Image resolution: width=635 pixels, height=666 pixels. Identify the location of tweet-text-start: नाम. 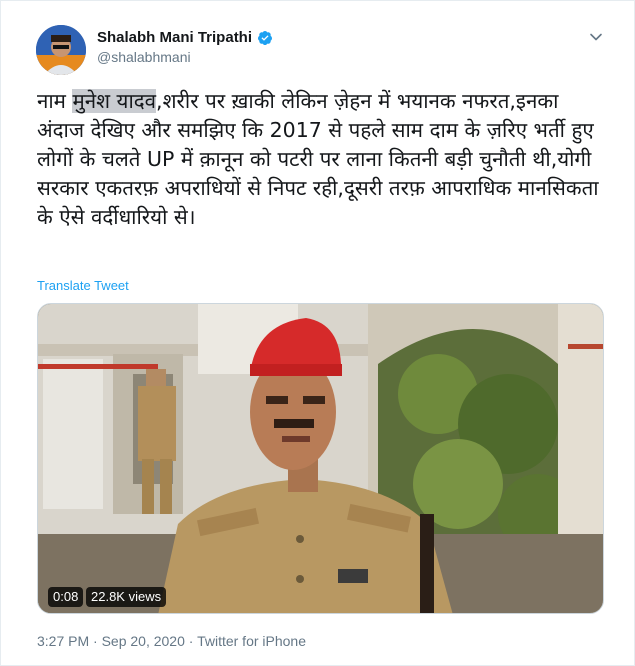
(55, 101).